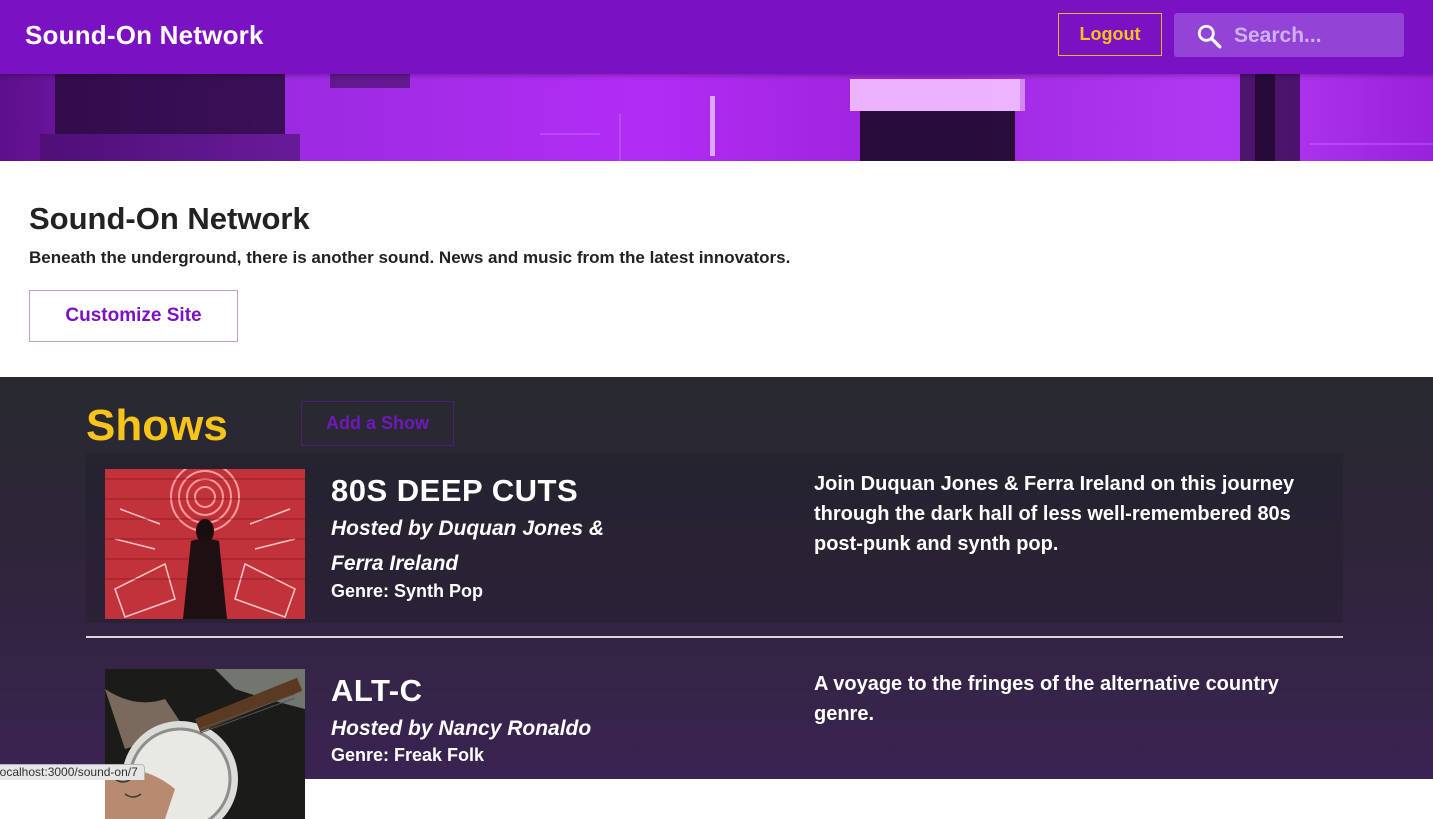 The width and height of the screenshot is (1433, 819). I want to click on show-genre: Genre: Synth Pop, so click(407, 591).